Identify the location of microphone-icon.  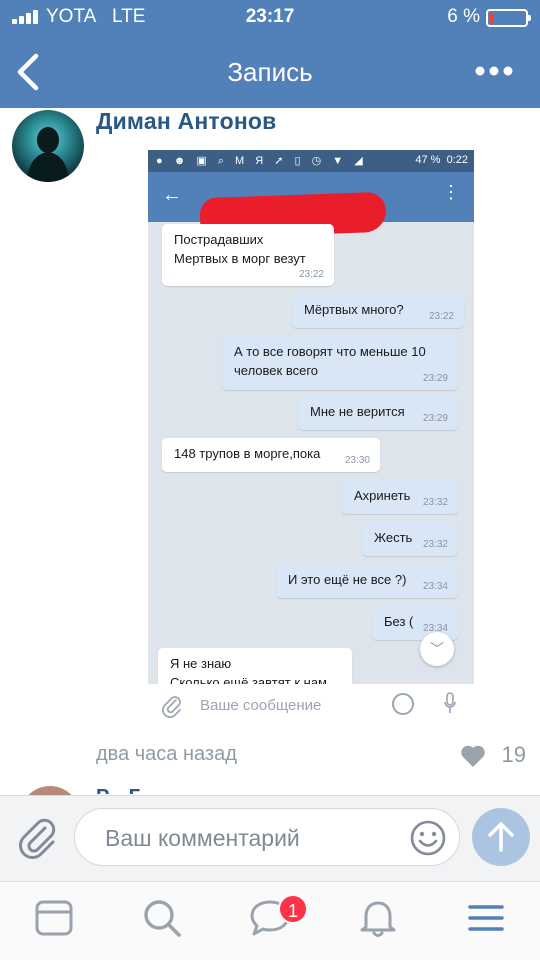
(450, 702).